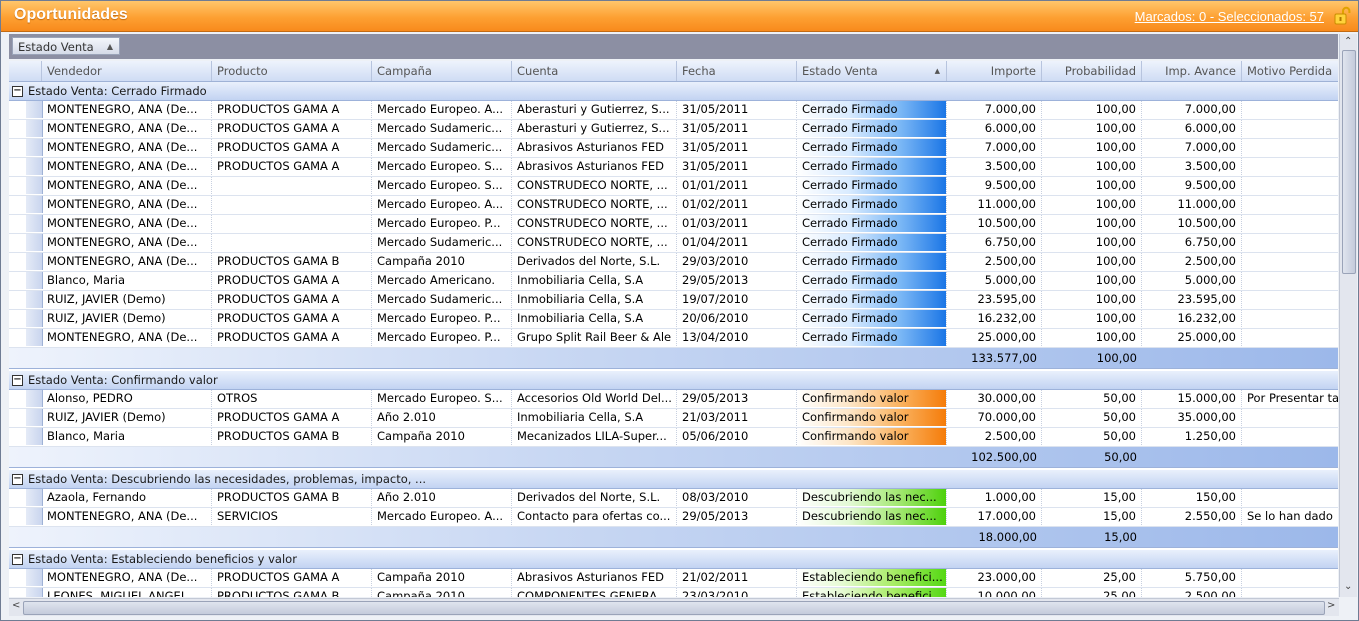  I want to click on cell-imp-avance: 7.000,00, so click(1192, 109).